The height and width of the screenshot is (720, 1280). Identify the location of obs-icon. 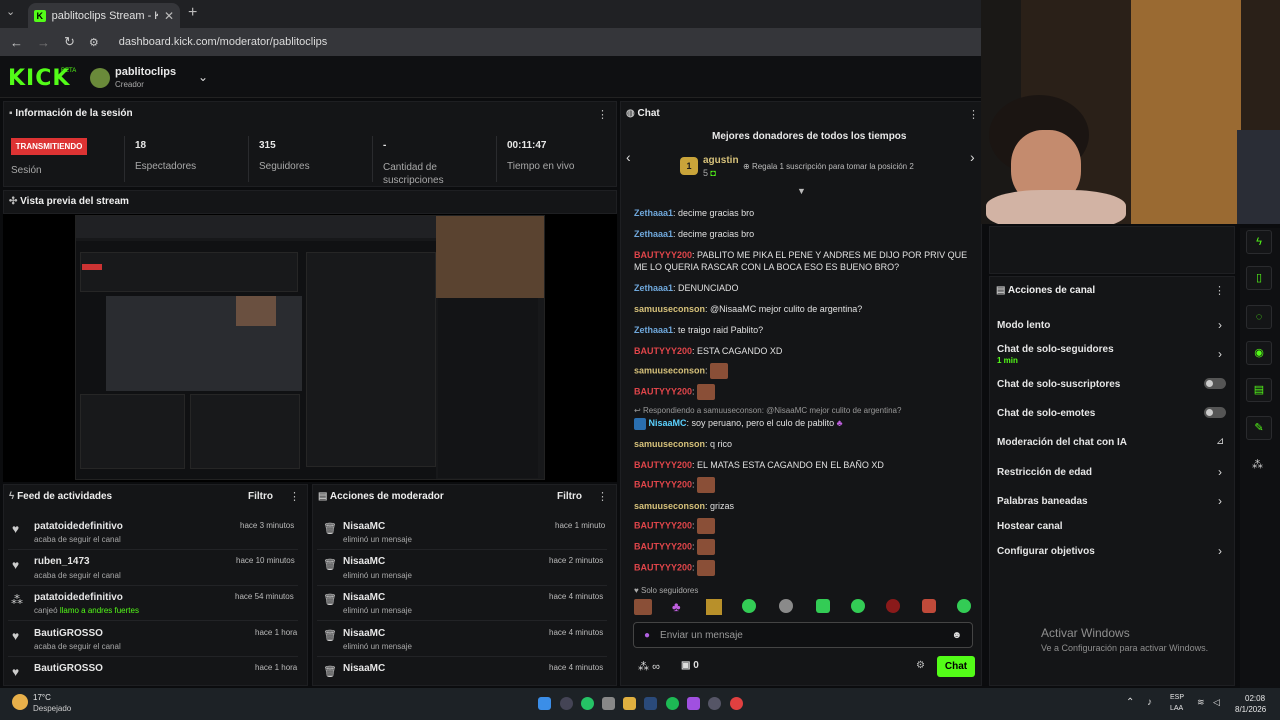
(714, 703).